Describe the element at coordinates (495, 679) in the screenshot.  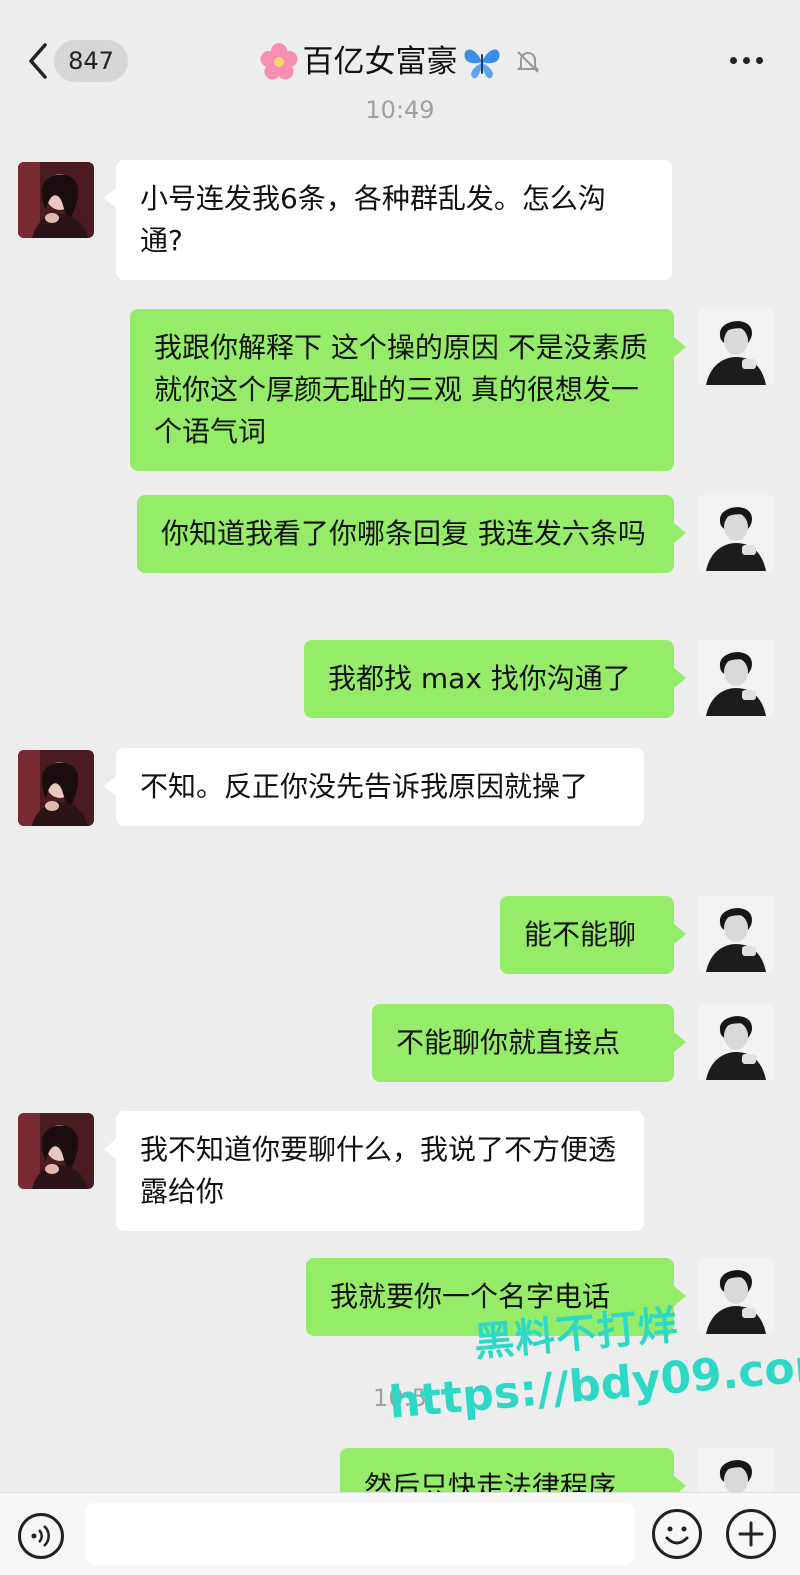
I see `message-bubble-outgoing: 我都找 max 找你沟通了` at that location.